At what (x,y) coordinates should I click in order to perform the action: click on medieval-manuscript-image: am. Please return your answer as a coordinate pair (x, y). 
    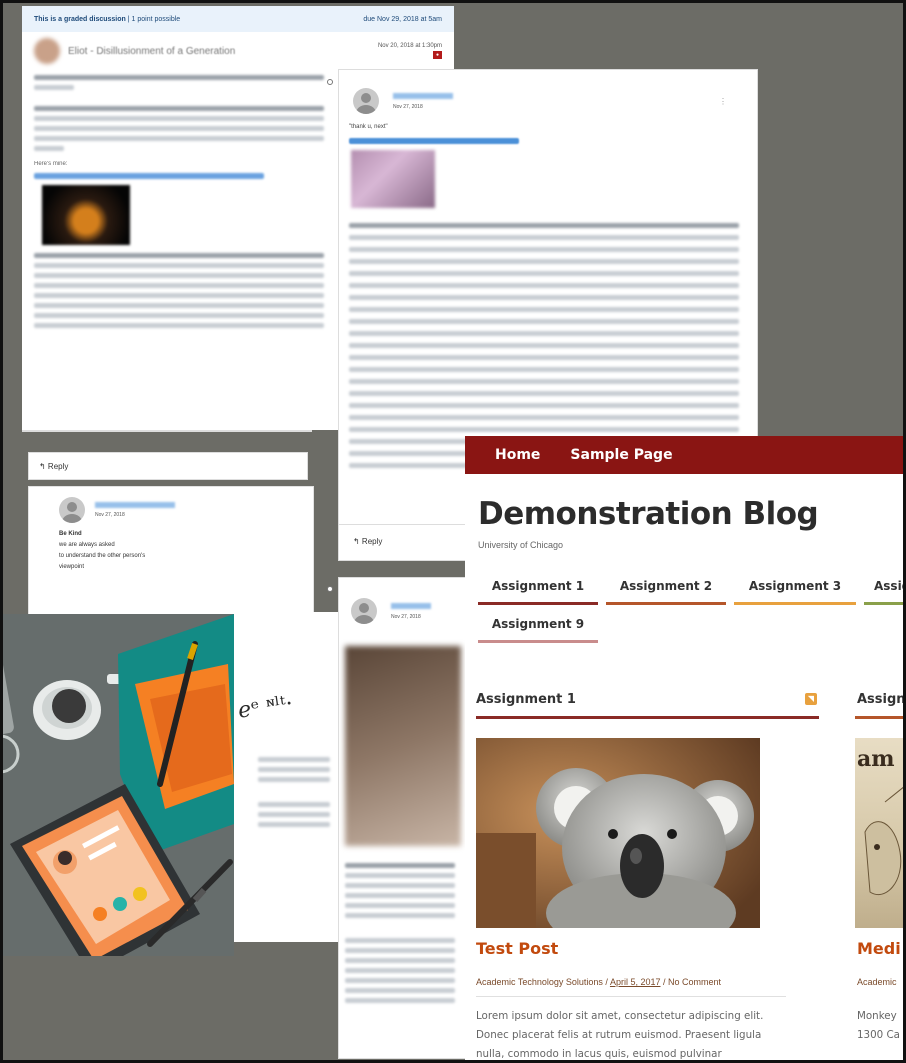
    Looking at the image, I should click on (880, 833).